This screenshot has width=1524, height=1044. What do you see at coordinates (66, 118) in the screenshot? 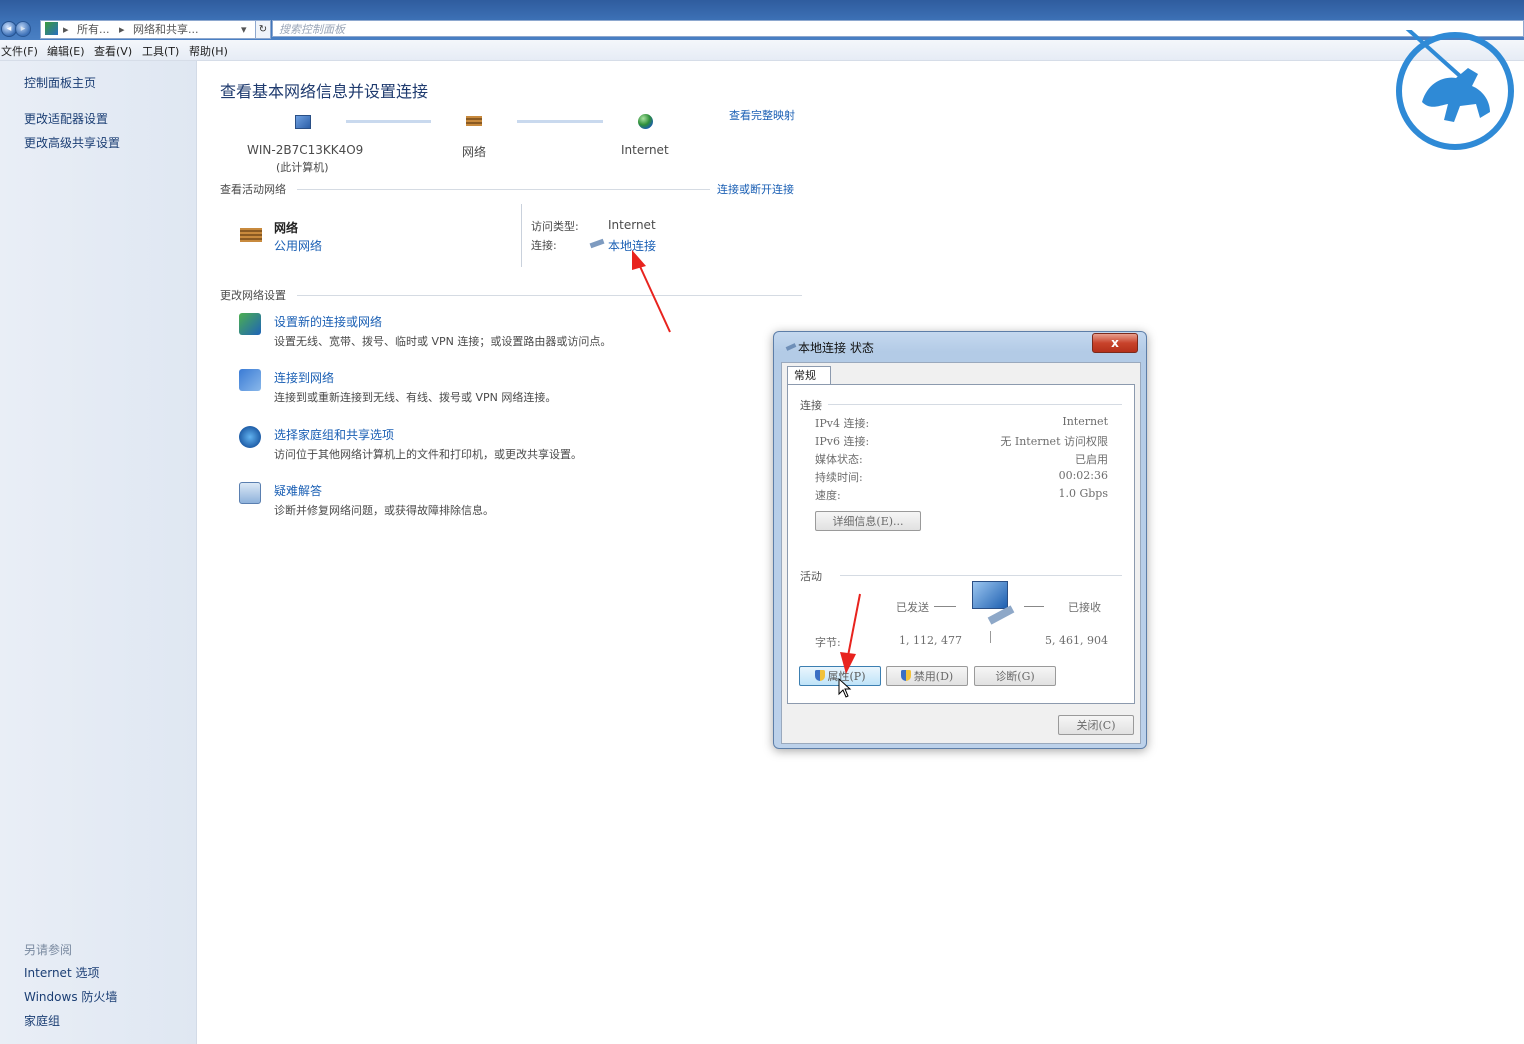
I see `sidebar-item-adapter-settings: 更改适配器设置` at bounding box center [66, 118].